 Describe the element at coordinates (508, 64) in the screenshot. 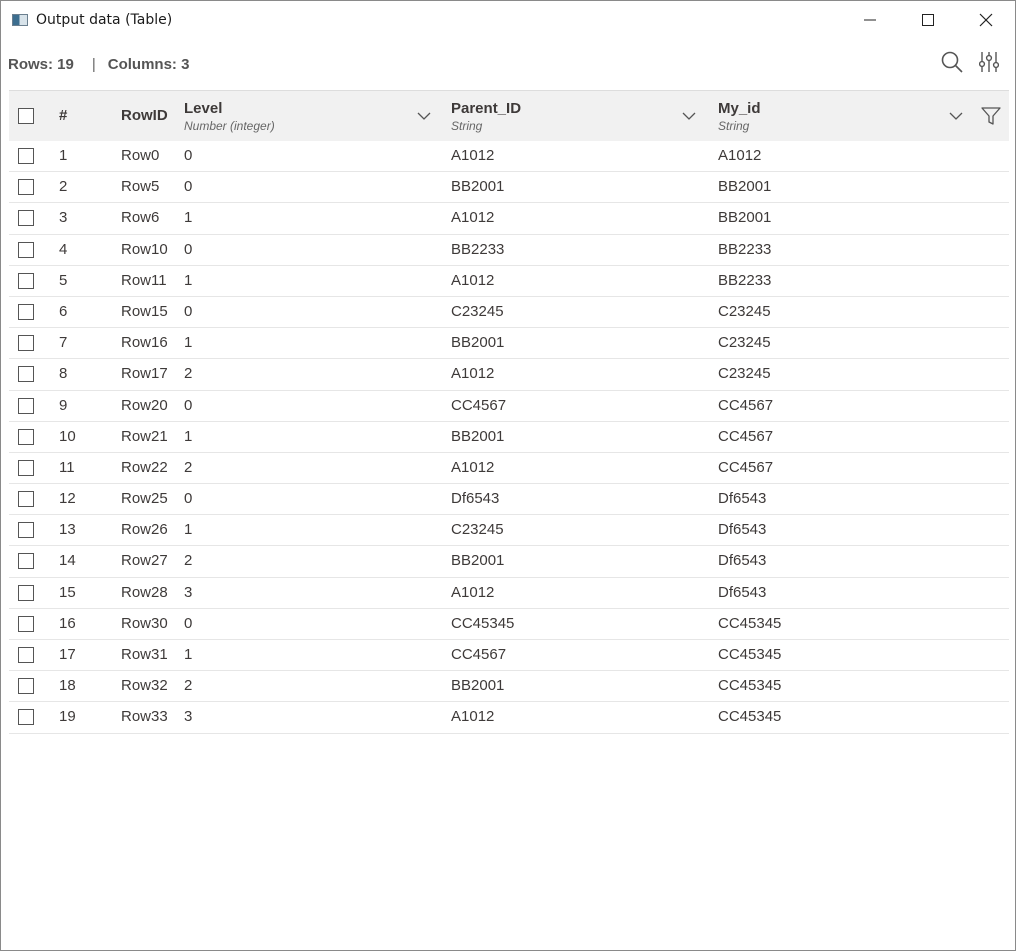

I see `table-info-bar: Rows: 19 | Columns: 3` at that location.